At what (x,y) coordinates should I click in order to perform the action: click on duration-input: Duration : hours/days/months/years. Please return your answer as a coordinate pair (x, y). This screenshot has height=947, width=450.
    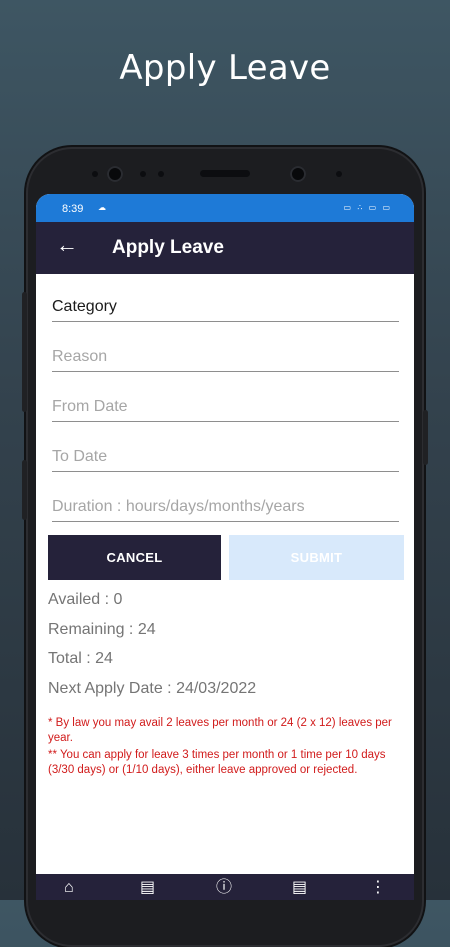
    Looking at the image, I should click on (225, 501).